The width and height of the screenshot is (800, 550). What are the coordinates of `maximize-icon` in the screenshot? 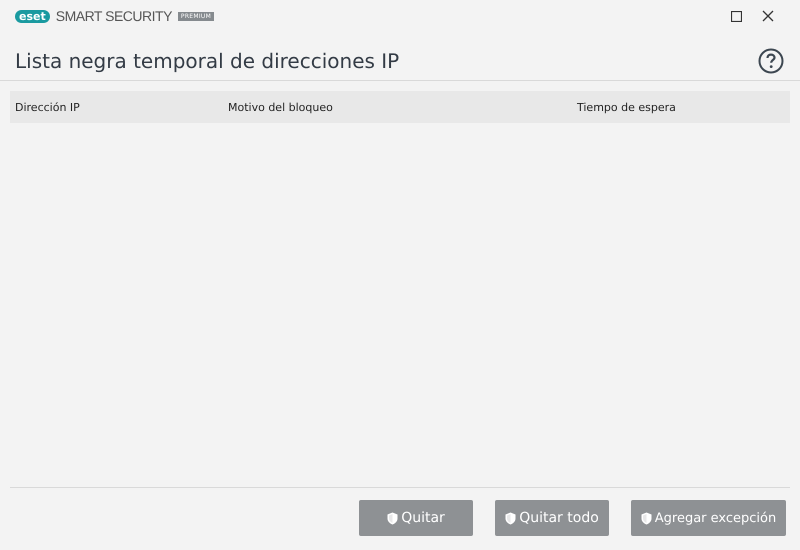 It's located at (736, 16).